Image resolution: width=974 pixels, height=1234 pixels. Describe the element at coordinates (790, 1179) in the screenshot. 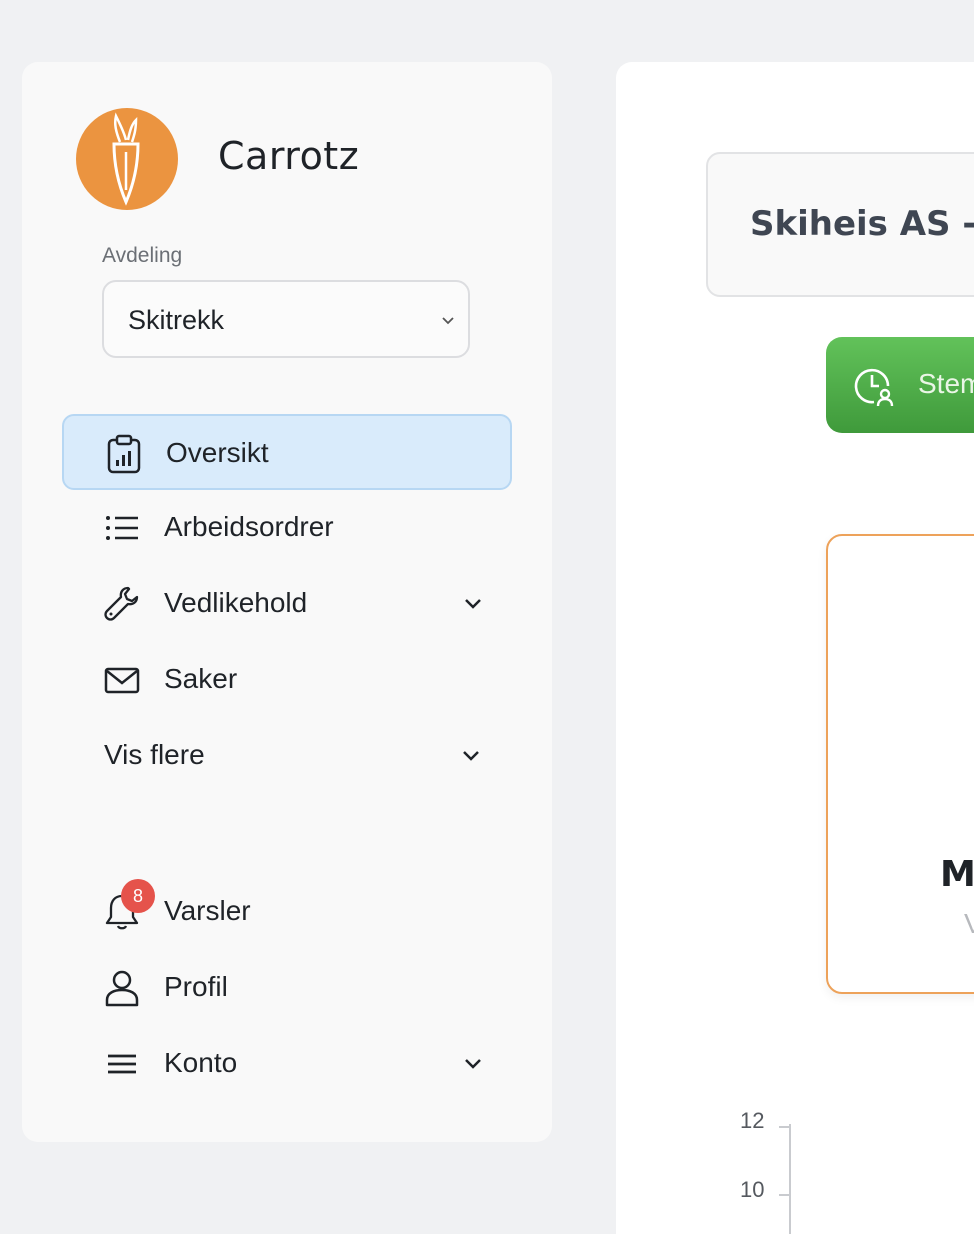

I see `chart-y-axis` at that location.